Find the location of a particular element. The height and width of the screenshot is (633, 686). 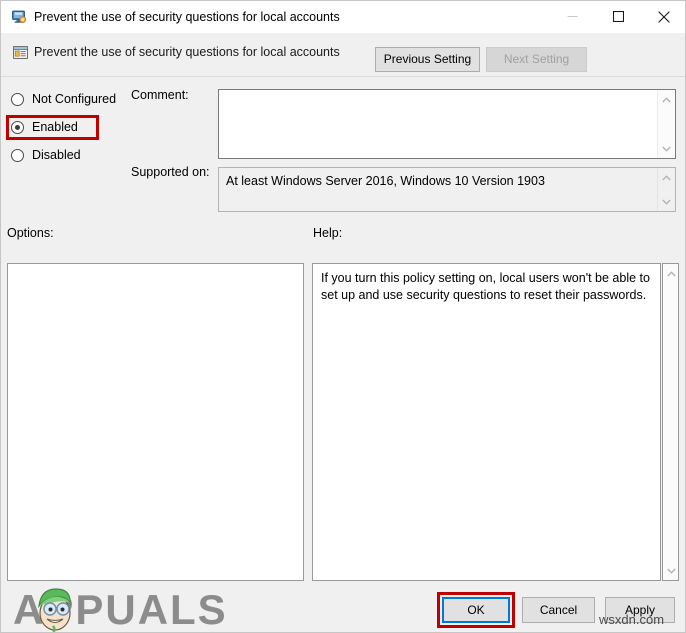

radio-label: Not Configured is located at coordinates (74, 99).